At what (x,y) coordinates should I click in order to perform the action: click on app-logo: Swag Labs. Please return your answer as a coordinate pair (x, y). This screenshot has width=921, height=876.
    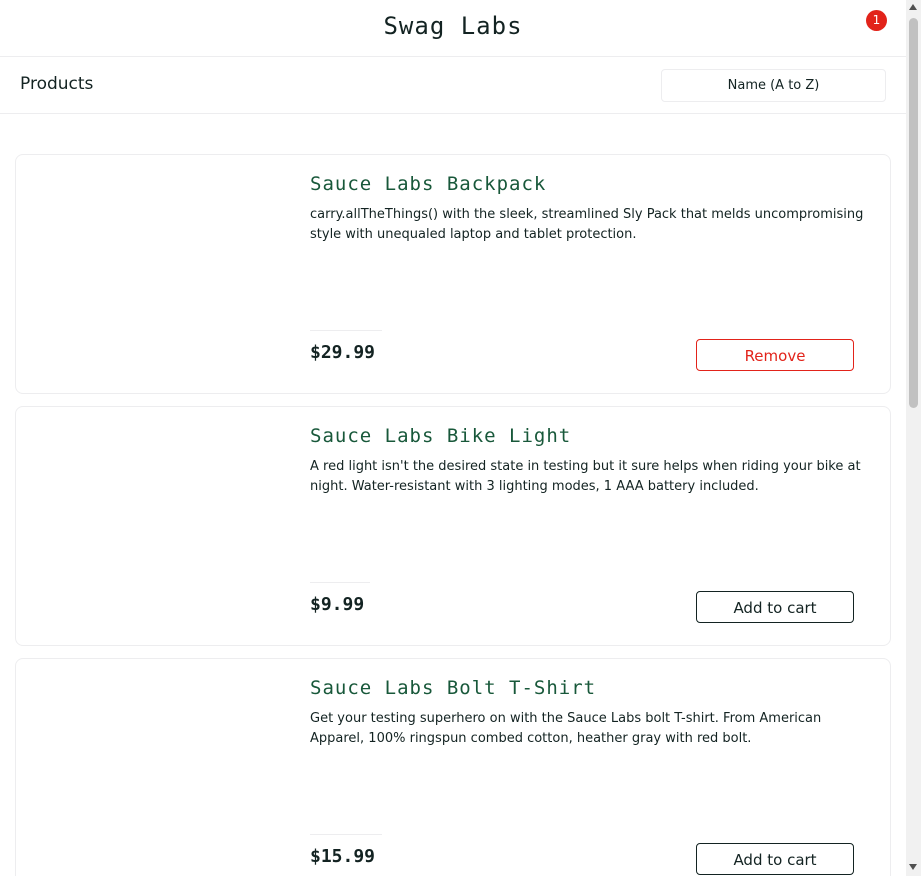
    Looking at the image, I should click on (453, 26).